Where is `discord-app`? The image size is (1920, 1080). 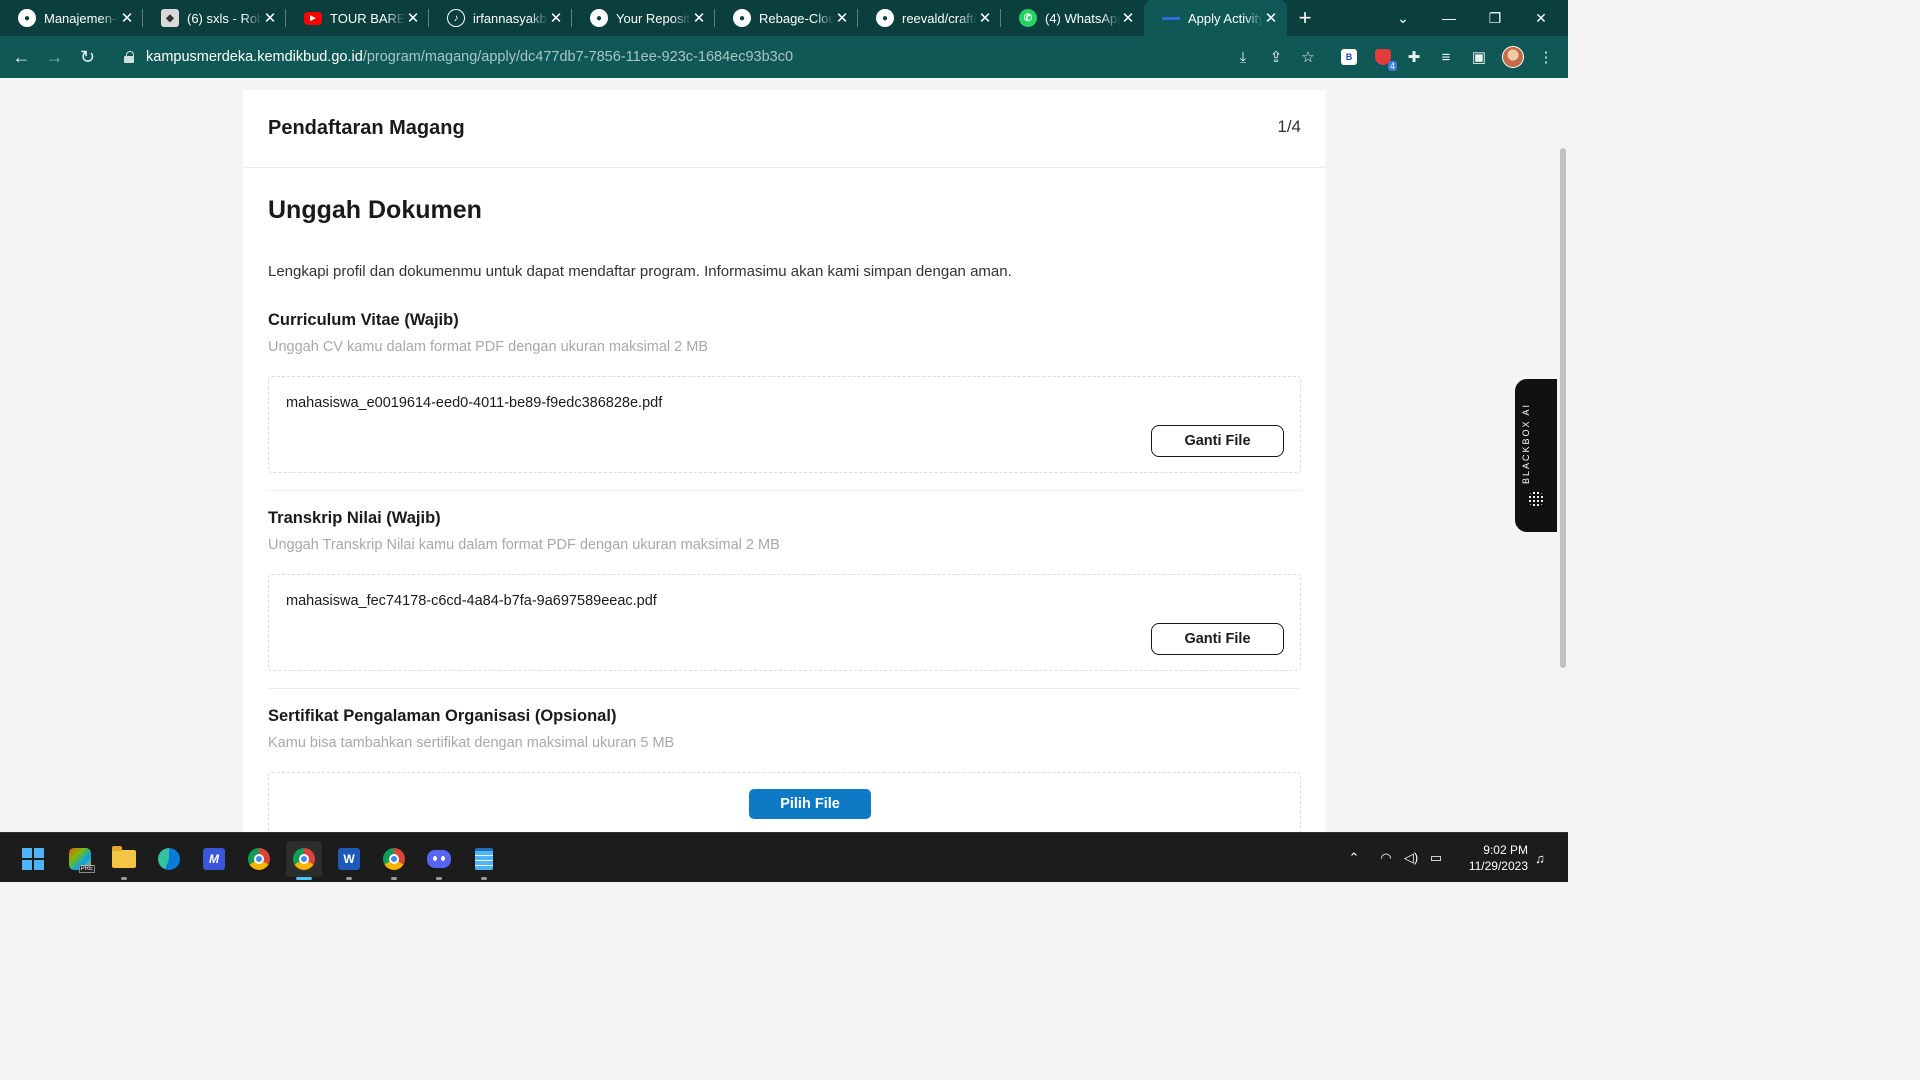
discord-app is located at coordinates (439, 860).